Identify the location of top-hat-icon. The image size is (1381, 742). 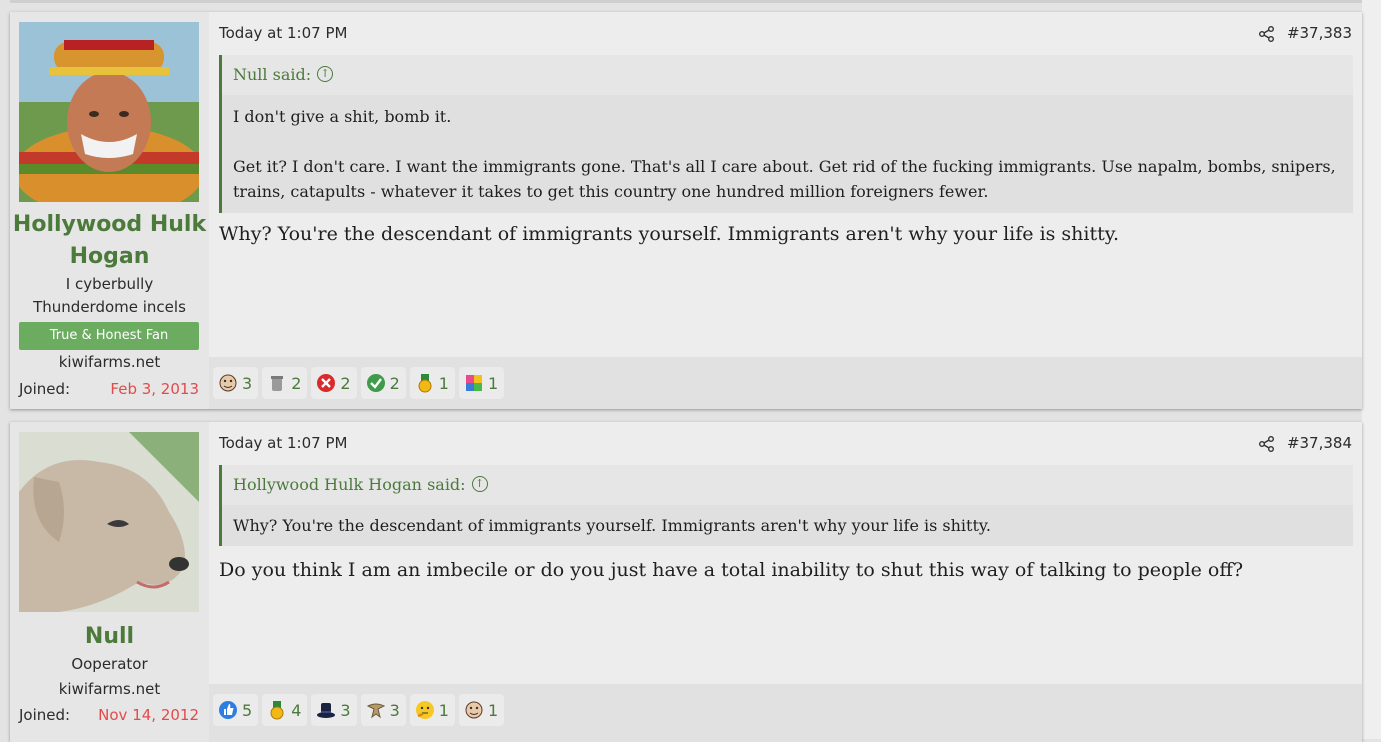
(326, 710).